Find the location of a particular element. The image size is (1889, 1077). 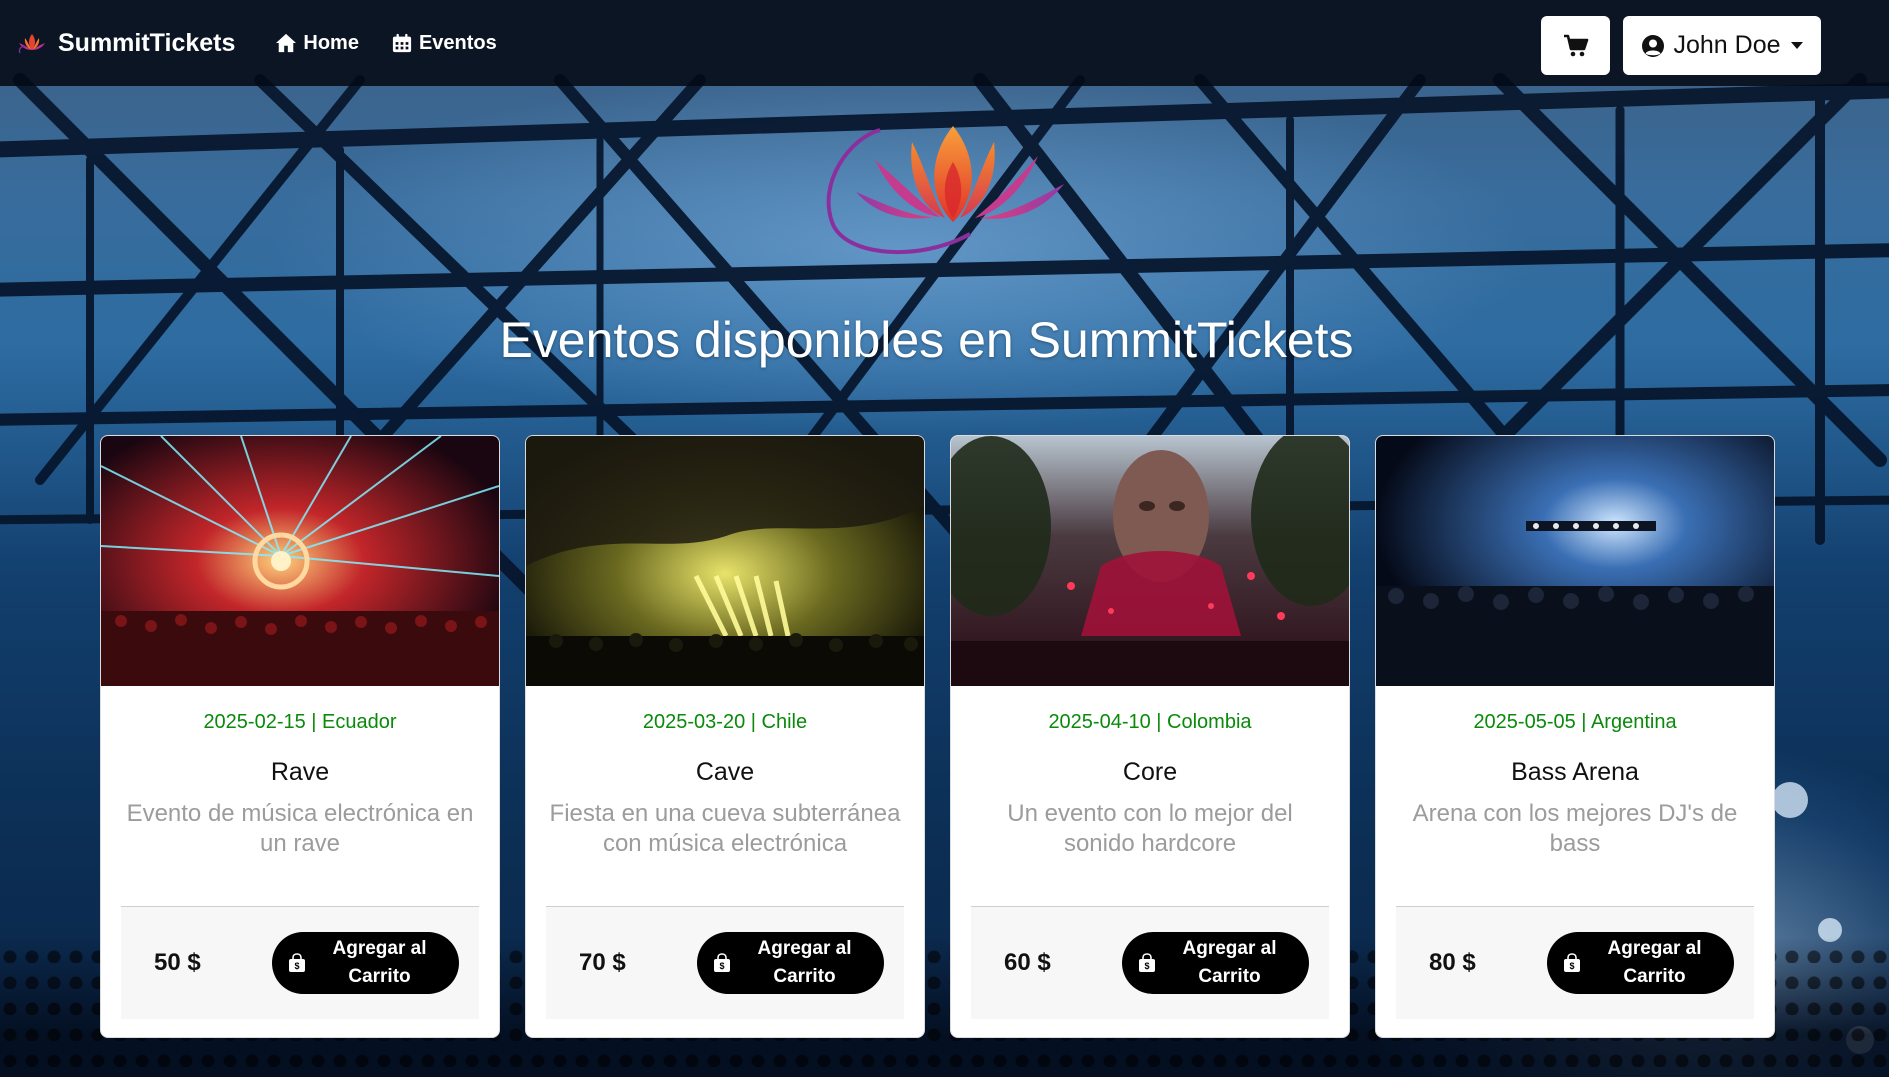

event-meta: 2025-04-10 | Colombia is located at coordinates (1150, 722).